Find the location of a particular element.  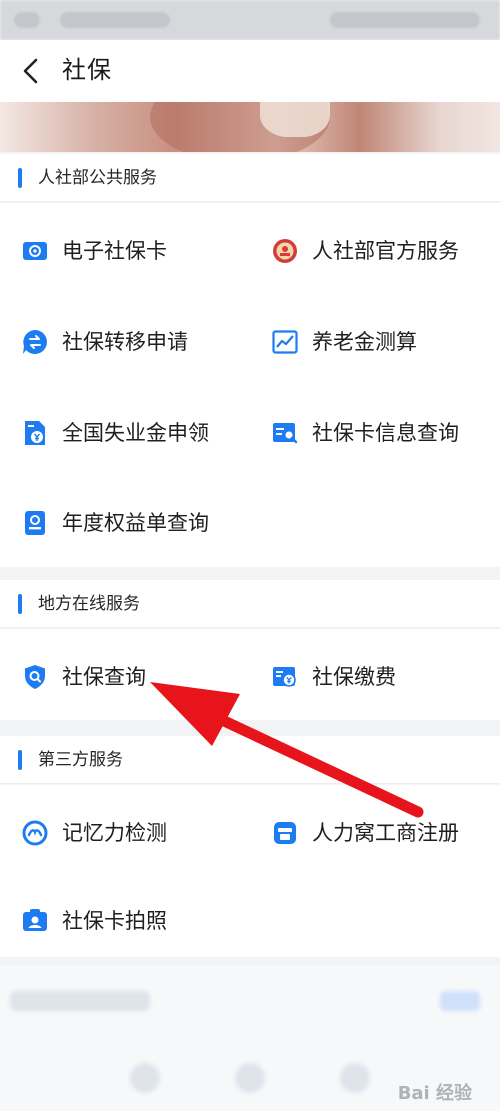

payment-icon is located at coordinates (284, 677).